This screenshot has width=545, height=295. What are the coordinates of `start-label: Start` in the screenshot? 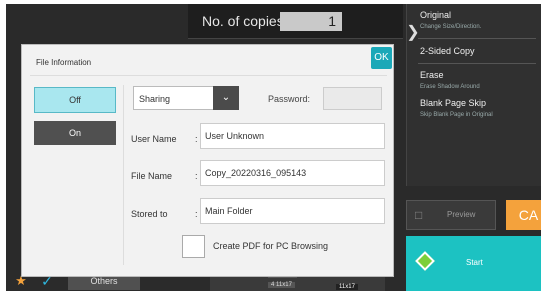 It's located at (474, 262).